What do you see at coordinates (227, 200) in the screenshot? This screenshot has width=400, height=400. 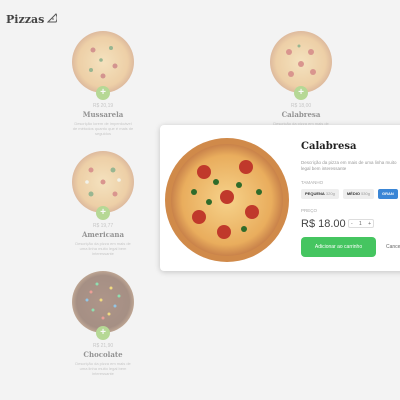 I see `pizza-large-image` at bounding box center [227, 200].